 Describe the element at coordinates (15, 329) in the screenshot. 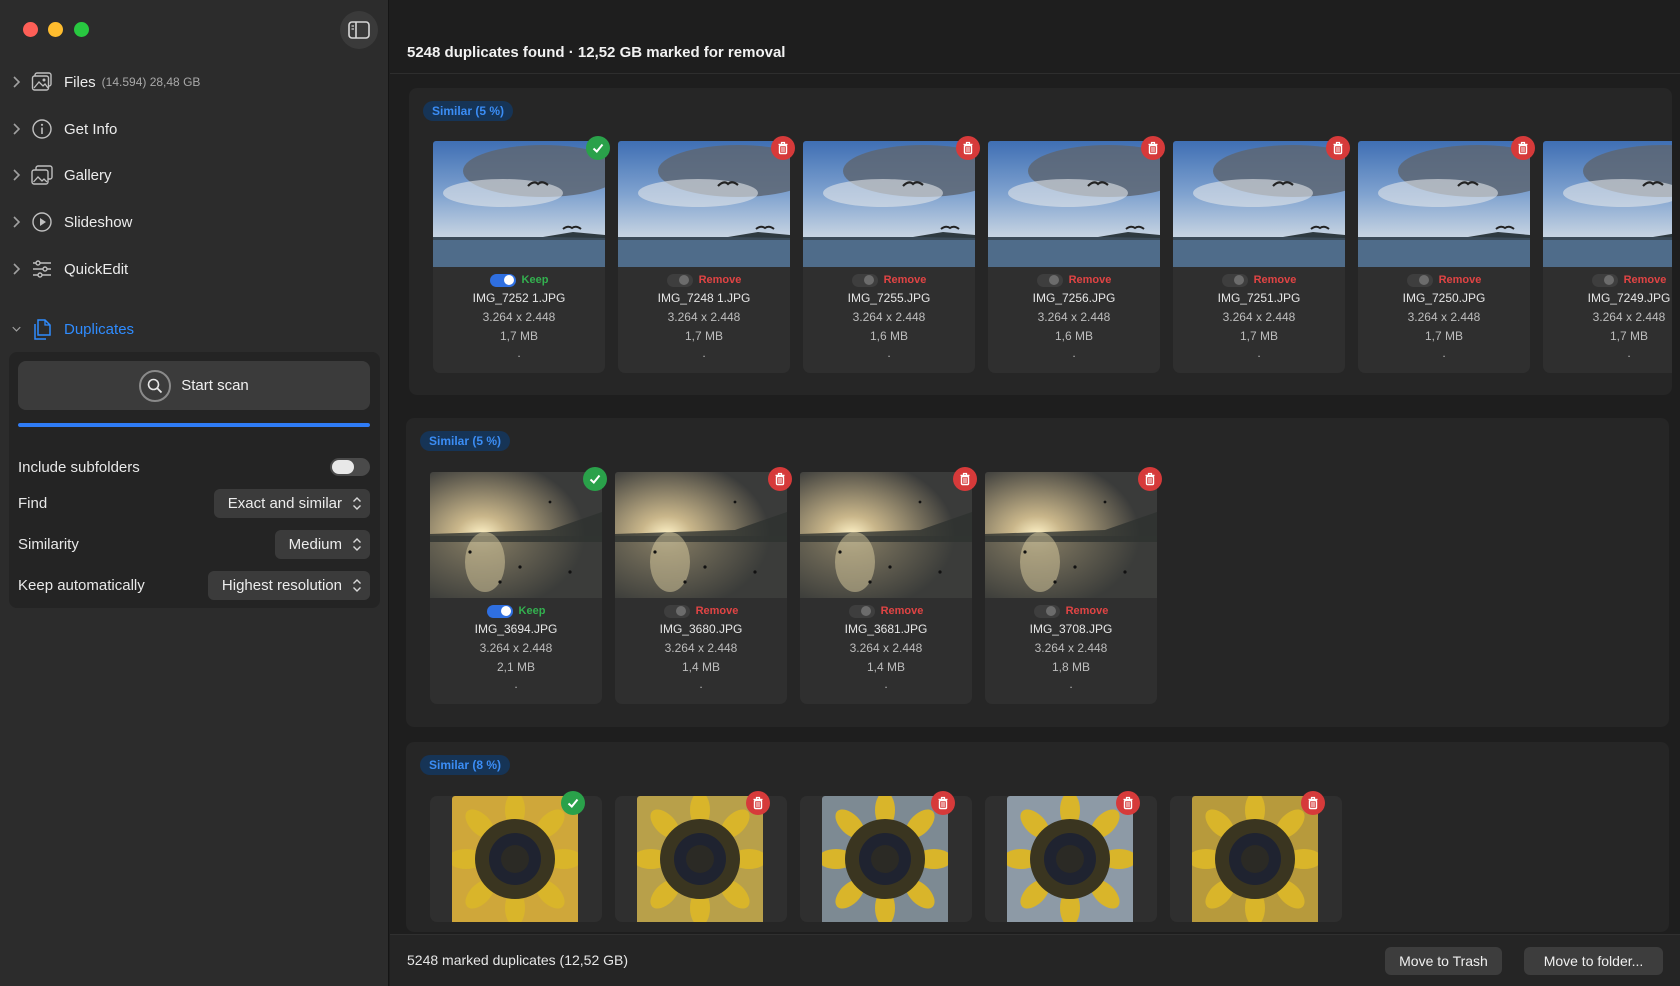

I see `chevron-down-icon` at that location.